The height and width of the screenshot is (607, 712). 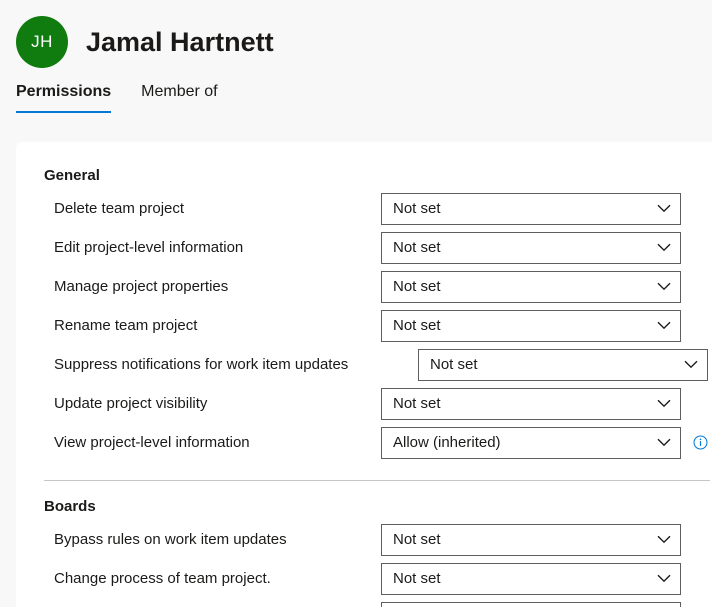 I want to click on permission-label: Change process of team project., so click(x=162, y=578).